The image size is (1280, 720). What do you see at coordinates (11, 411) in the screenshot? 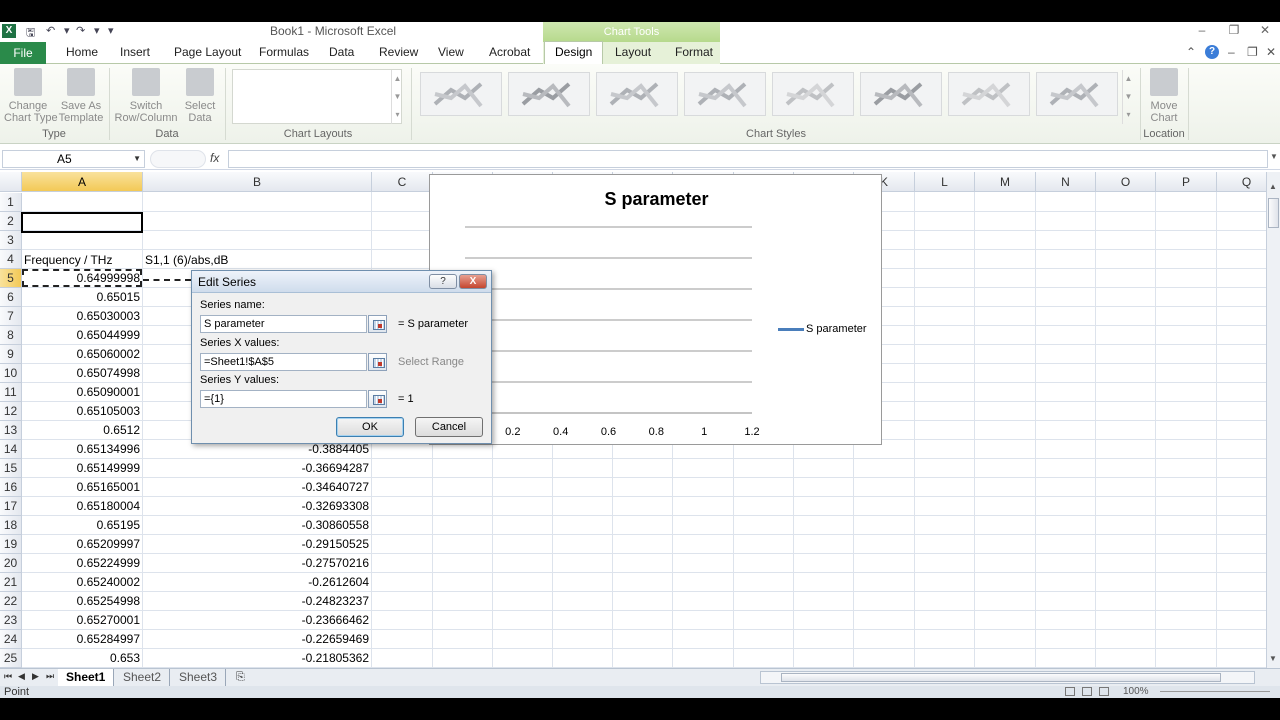
I see `row-header: 12` at bounding box center [11, 411].